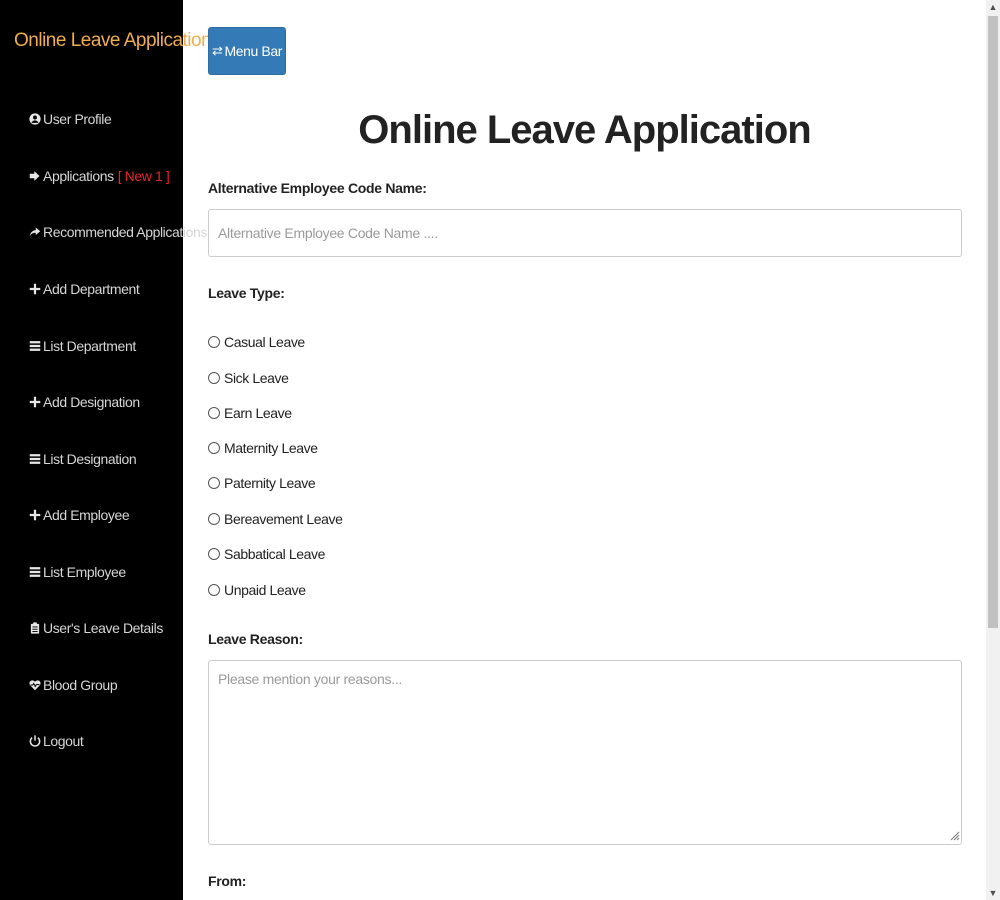 Image resolution: width=1000 pixels, height=900 pixels. What do you see at coordinates (113, 41) in the screenshot?
I see `brand-title: Online Leave Application` at bounding box center [113, 41].